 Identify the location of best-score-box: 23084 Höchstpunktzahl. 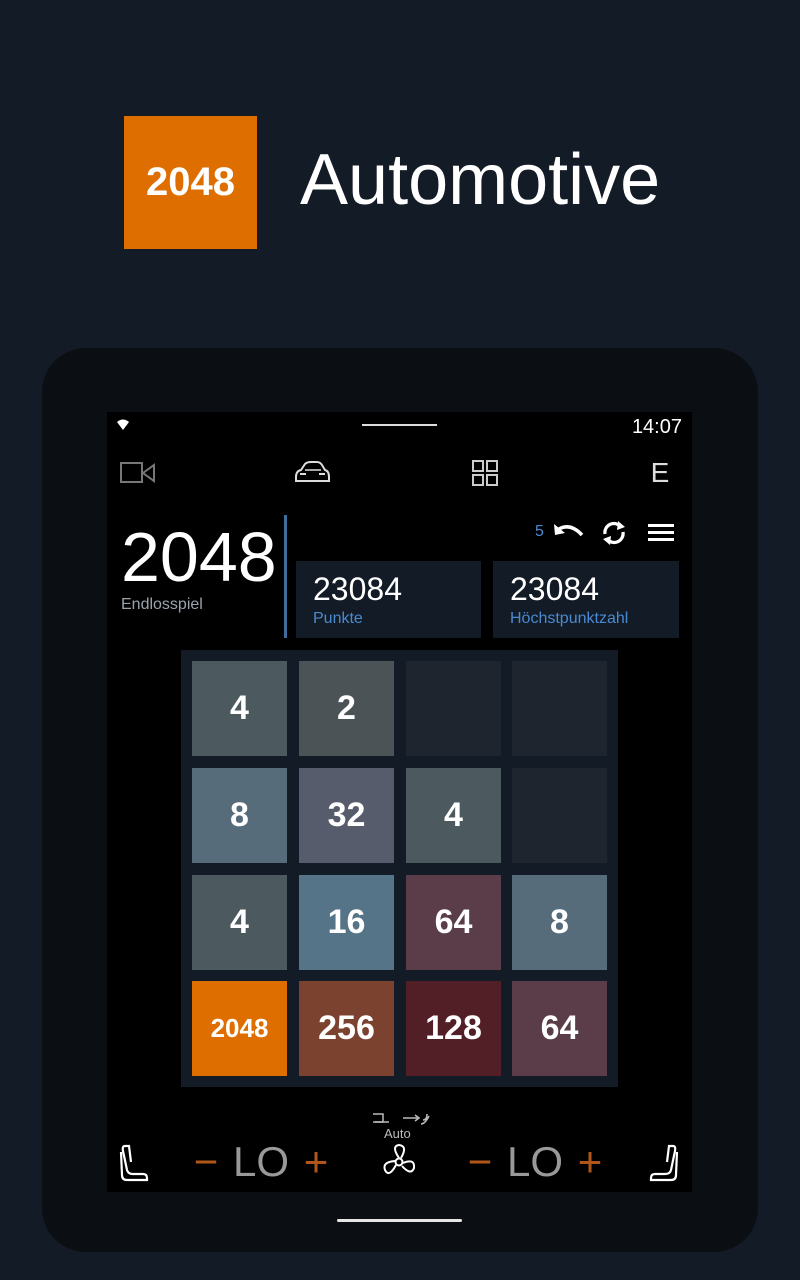
(586, 599).